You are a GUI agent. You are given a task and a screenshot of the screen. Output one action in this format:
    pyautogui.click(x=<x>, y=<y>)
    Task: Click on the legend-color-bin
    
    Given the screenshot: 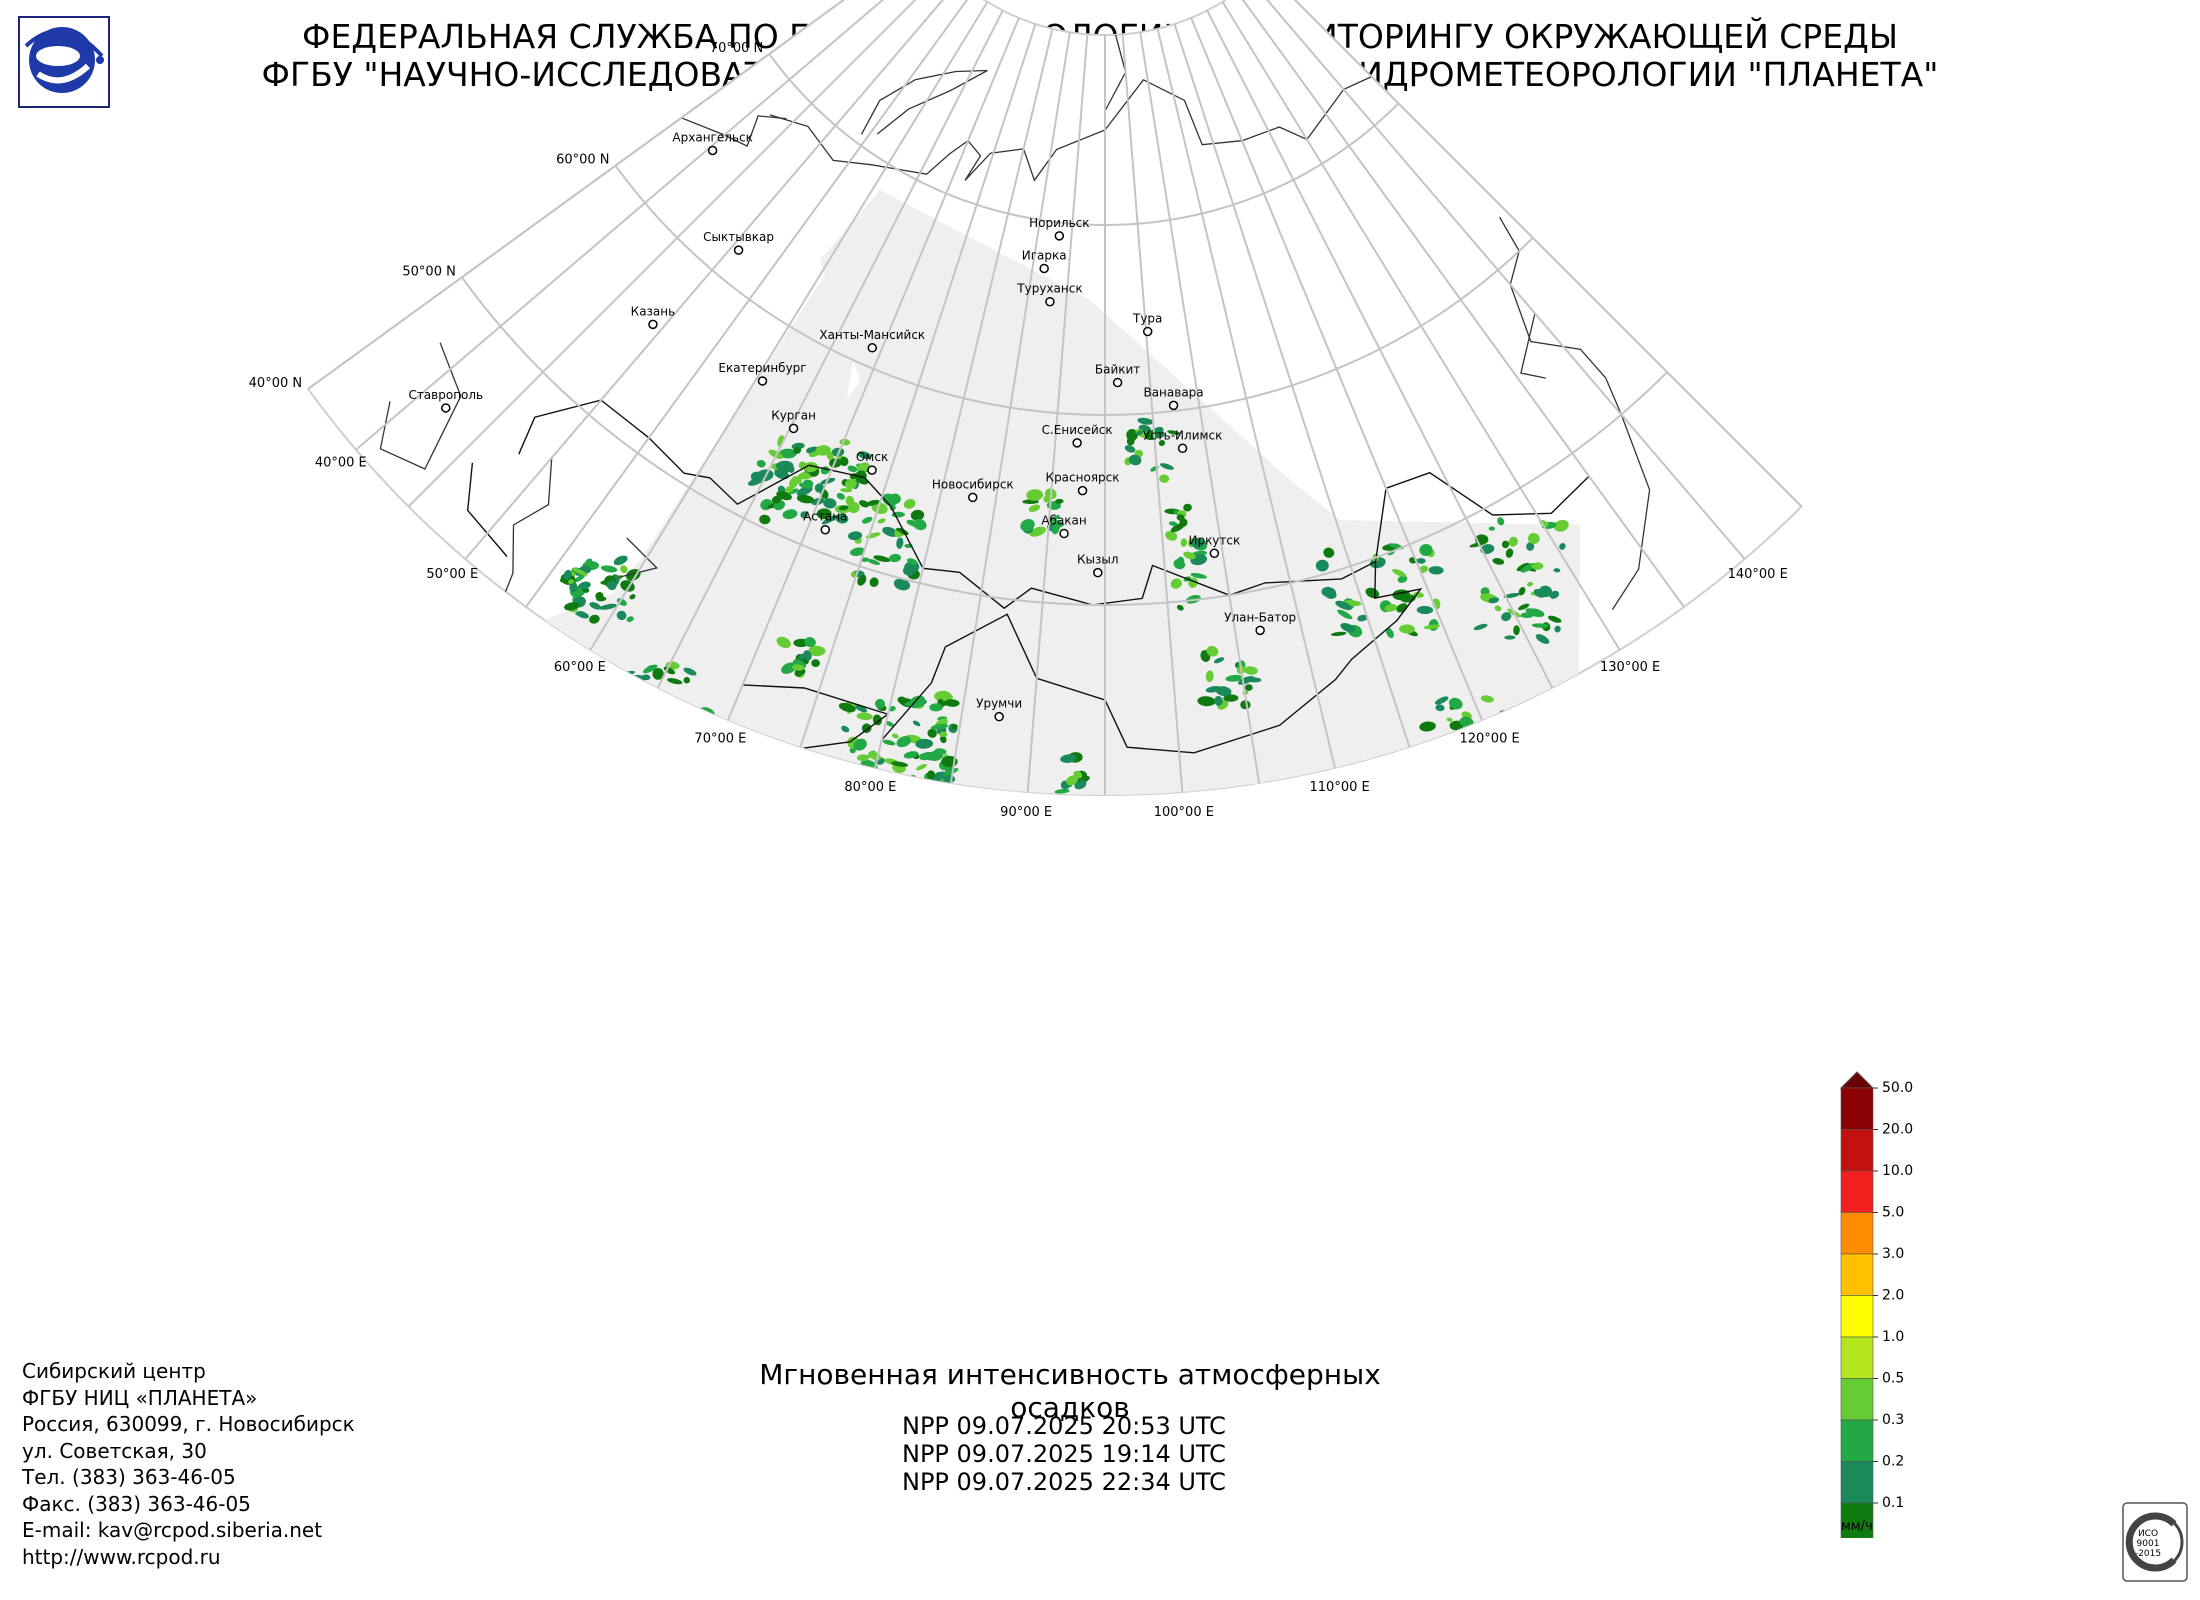 What is the action you would take?
    pyautogui.click(x=1857, y=1482)
    